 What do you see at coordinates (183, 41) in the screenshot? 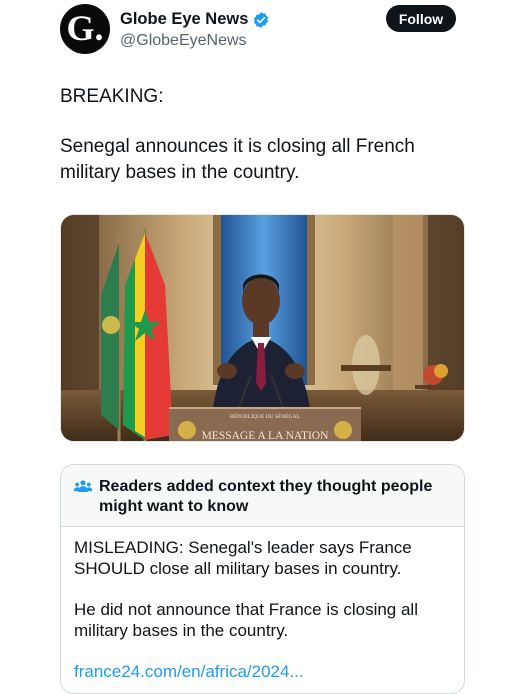
I see `handle: @GlobeEyeNews` at bounding box center [183, 41].